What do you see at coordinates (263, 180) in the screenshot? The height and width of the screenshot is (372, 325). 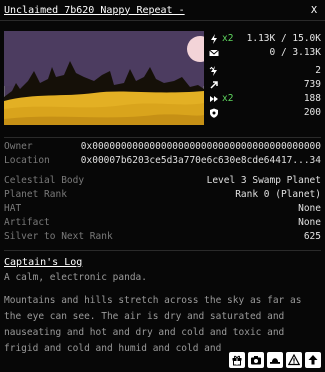 I see `celestial-body-value: Level 3 Swamp Planet` at bounding box center [263, 180].